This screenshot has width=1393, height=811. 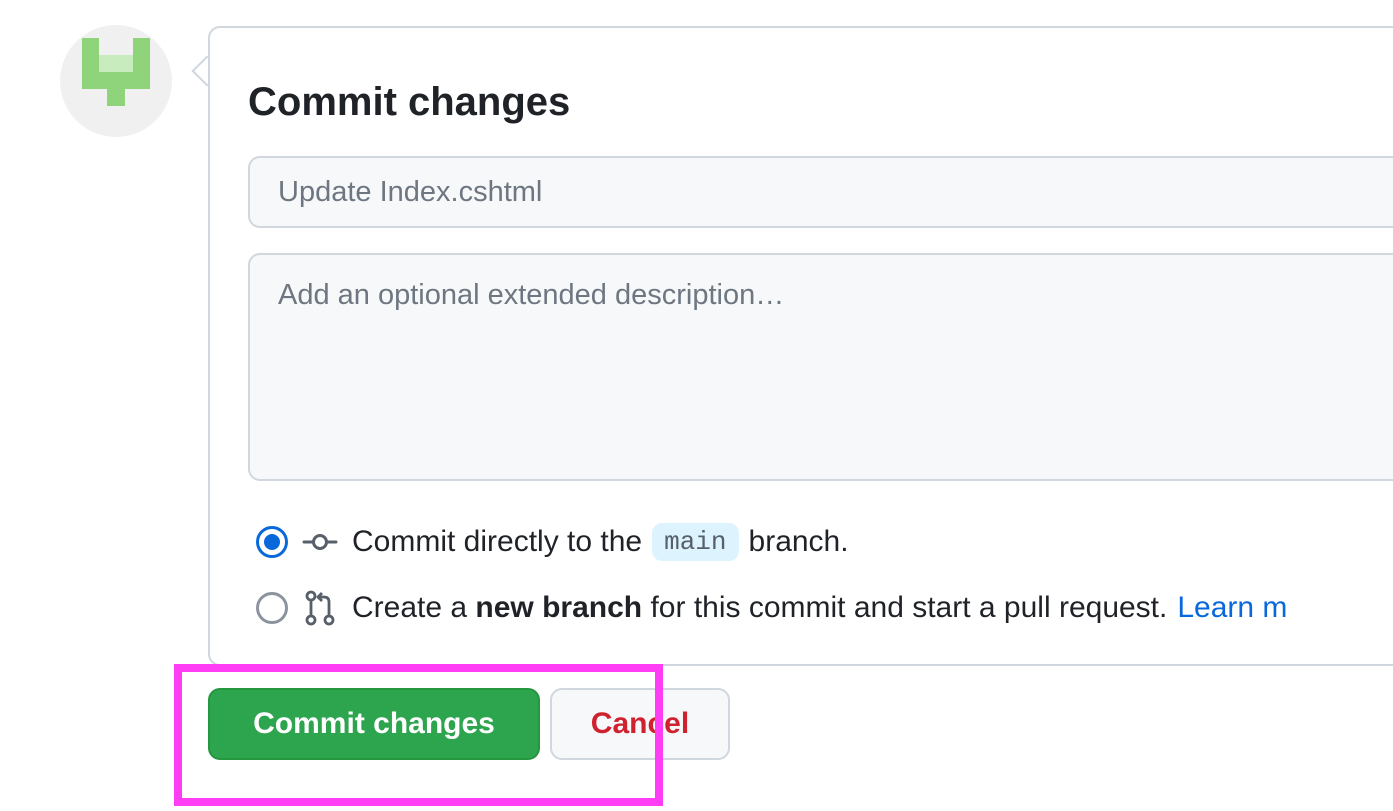 What do you see at coordinates (820, 192) in the screenshot?
I see `commit-summary-input` at bounding box center [820, 192].